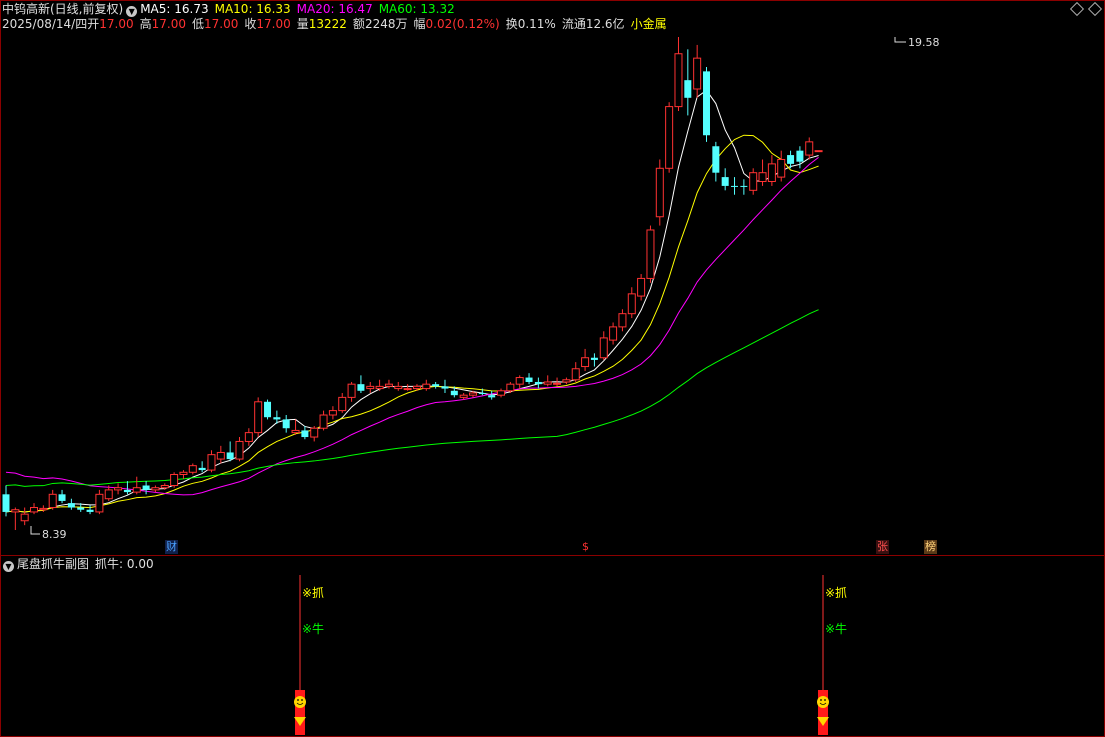  Describe the element at coordinates (171, 547) in the screenshot. I see `finance-marker: 财` at that location.